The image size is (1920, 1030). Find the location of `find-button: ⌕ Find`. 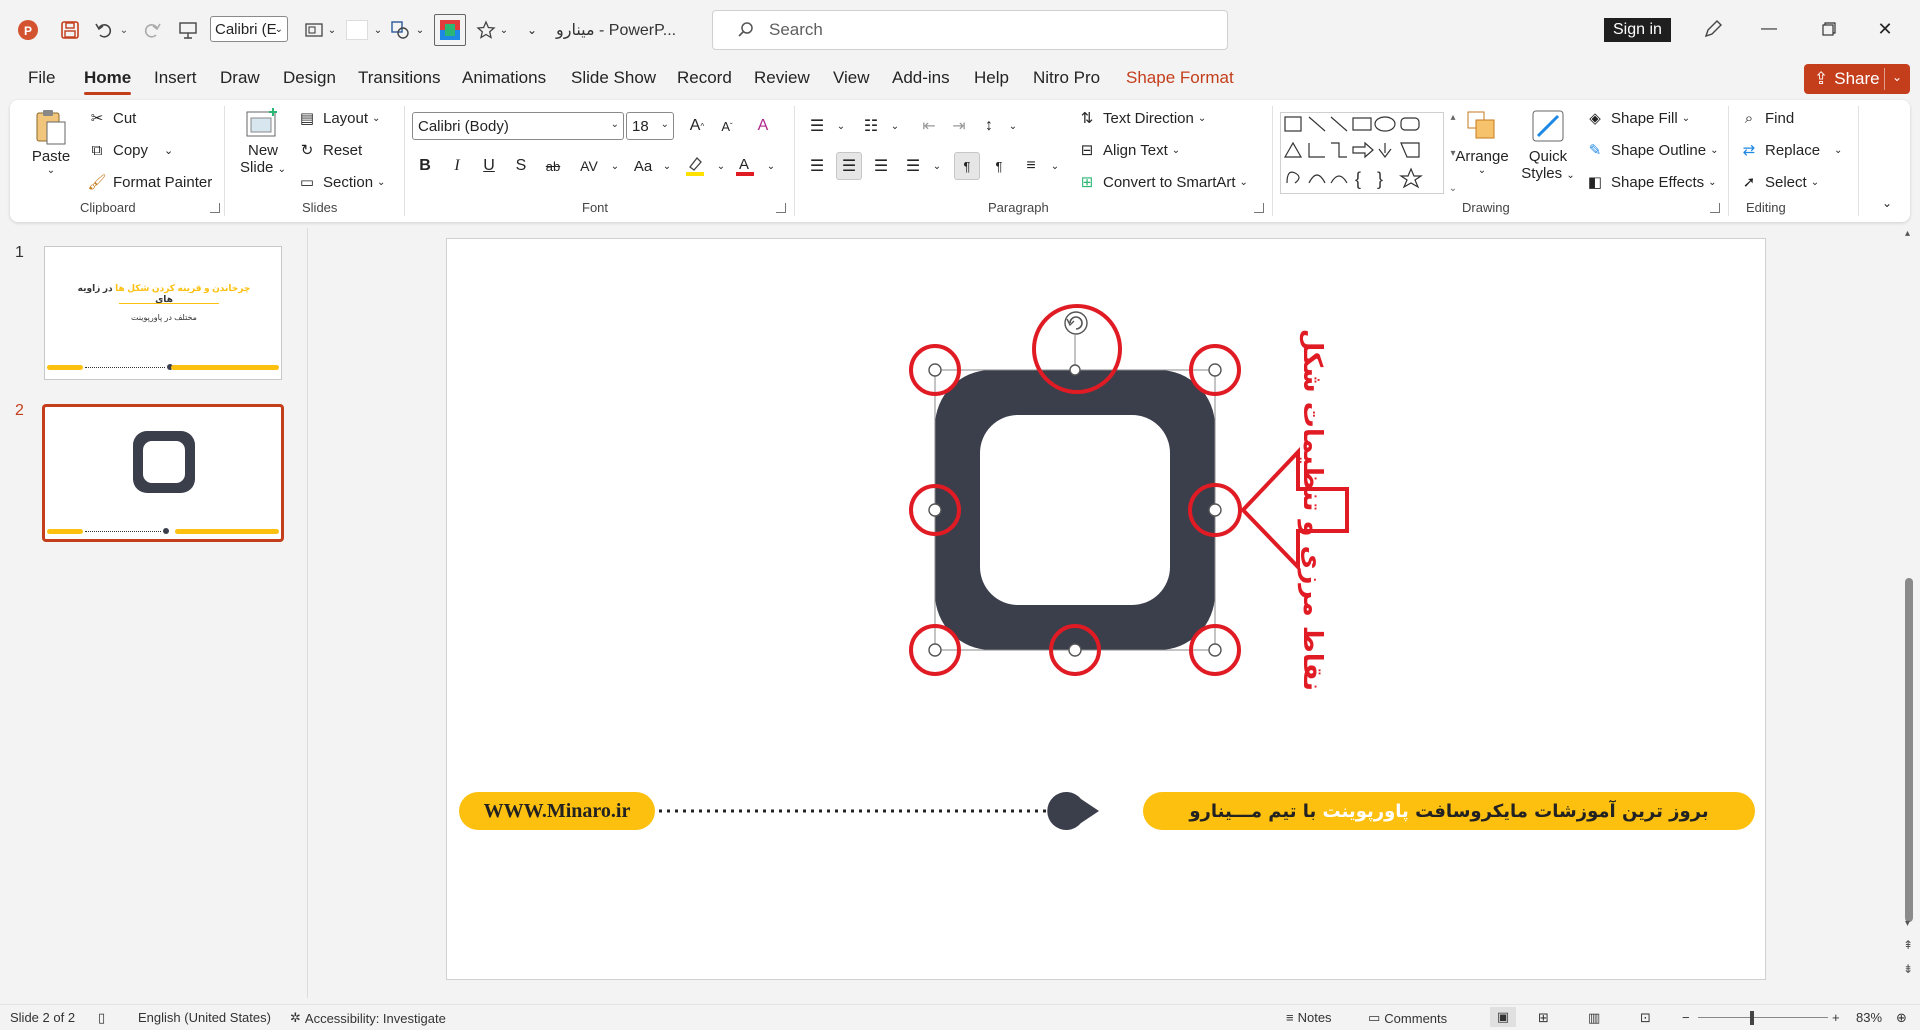

find-button: ⌕ Find is located at coordinates (1766, 118).